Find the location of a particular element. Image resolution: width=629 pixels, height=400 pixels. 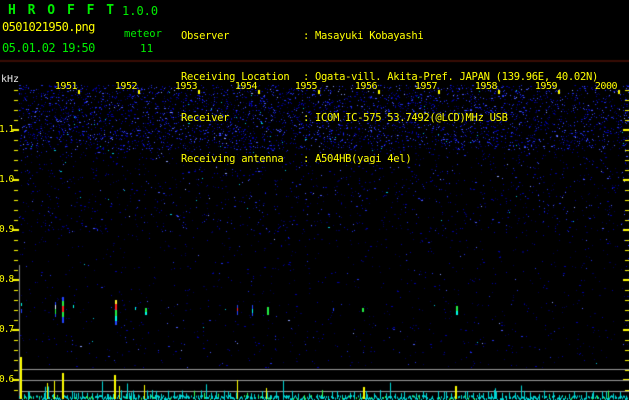

info-value: A504HB(yagi 4el) is located at coordinates (363, 158).